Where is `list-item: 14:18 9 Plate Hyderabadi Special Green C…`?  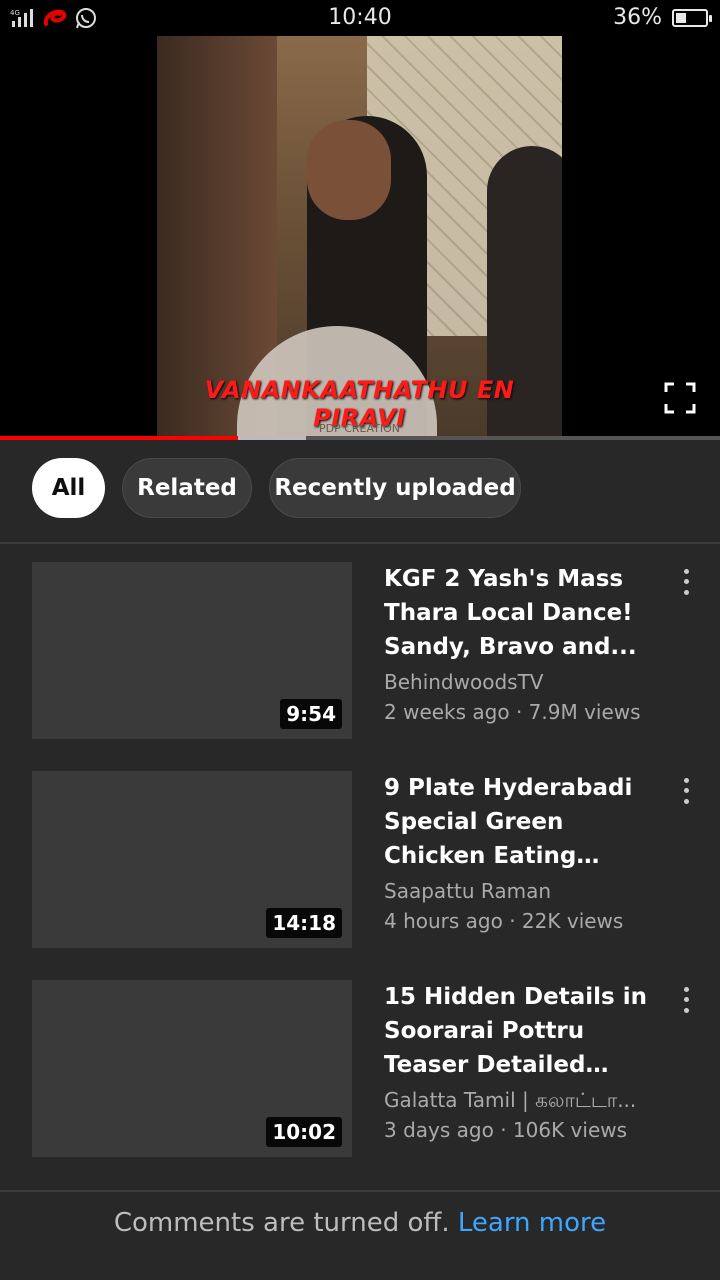 list-item: 14:18 9 Plate Hyderabadi Special Green C… is located at coordinates (360, 859).